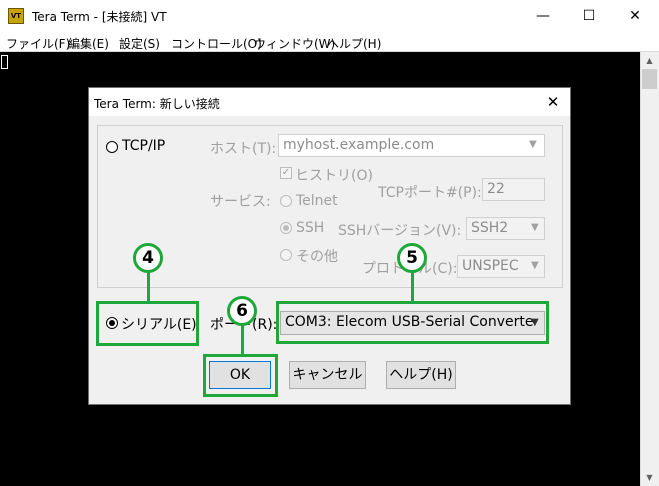  I want to click on step-4-marker: 4, so click(148, 258).